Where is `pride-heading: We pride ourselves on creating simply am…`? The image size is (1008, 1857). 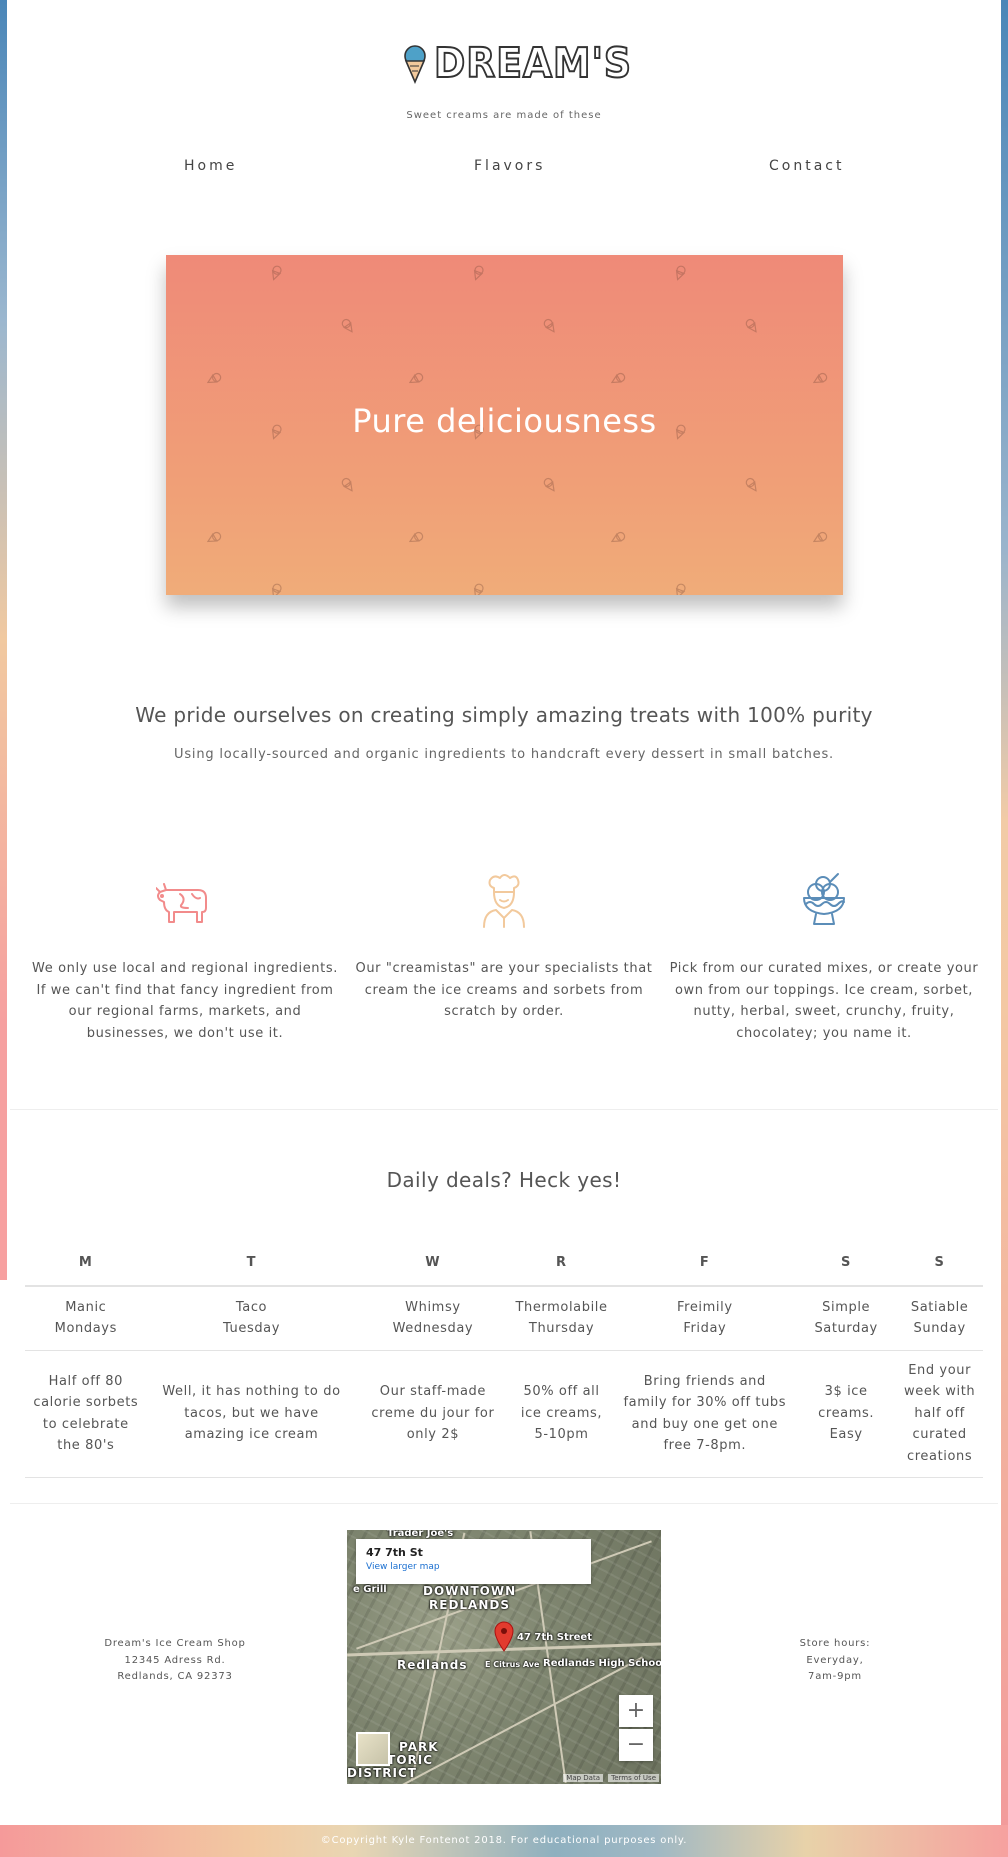 pride-heading: We pride ourselves on creating simply am… is located at coordinates (504, 715).